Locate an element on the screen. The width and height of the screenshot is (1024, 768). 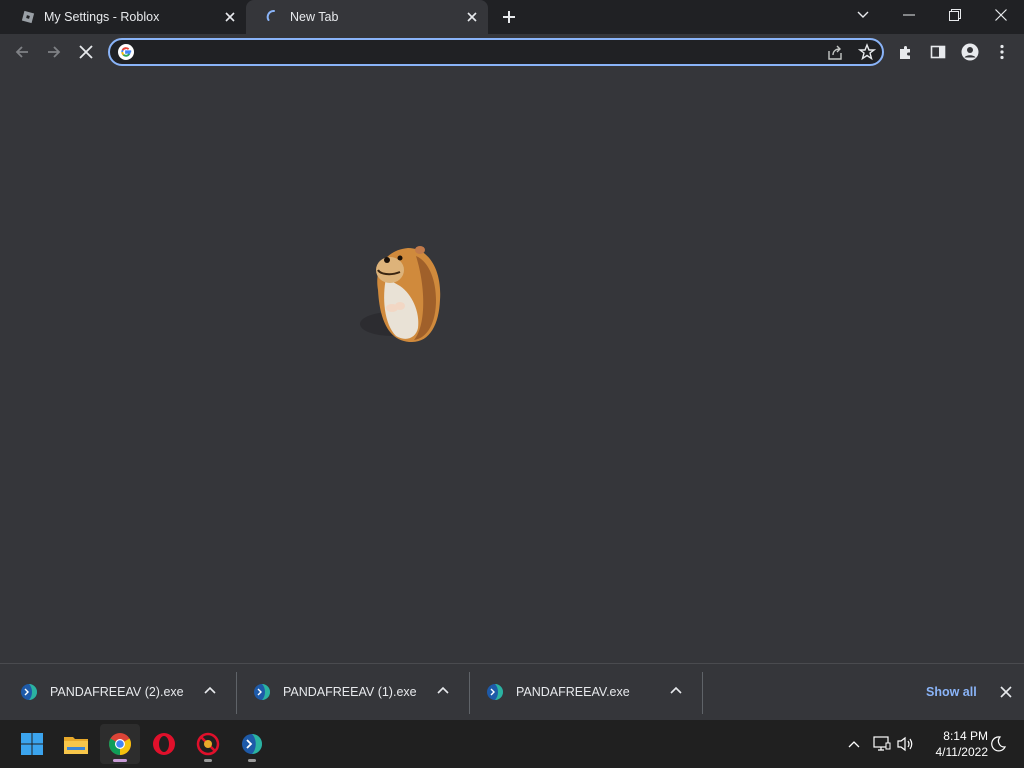
tab-roblox-settings: My Settings - Roblox is located at coordinates (123, 17).